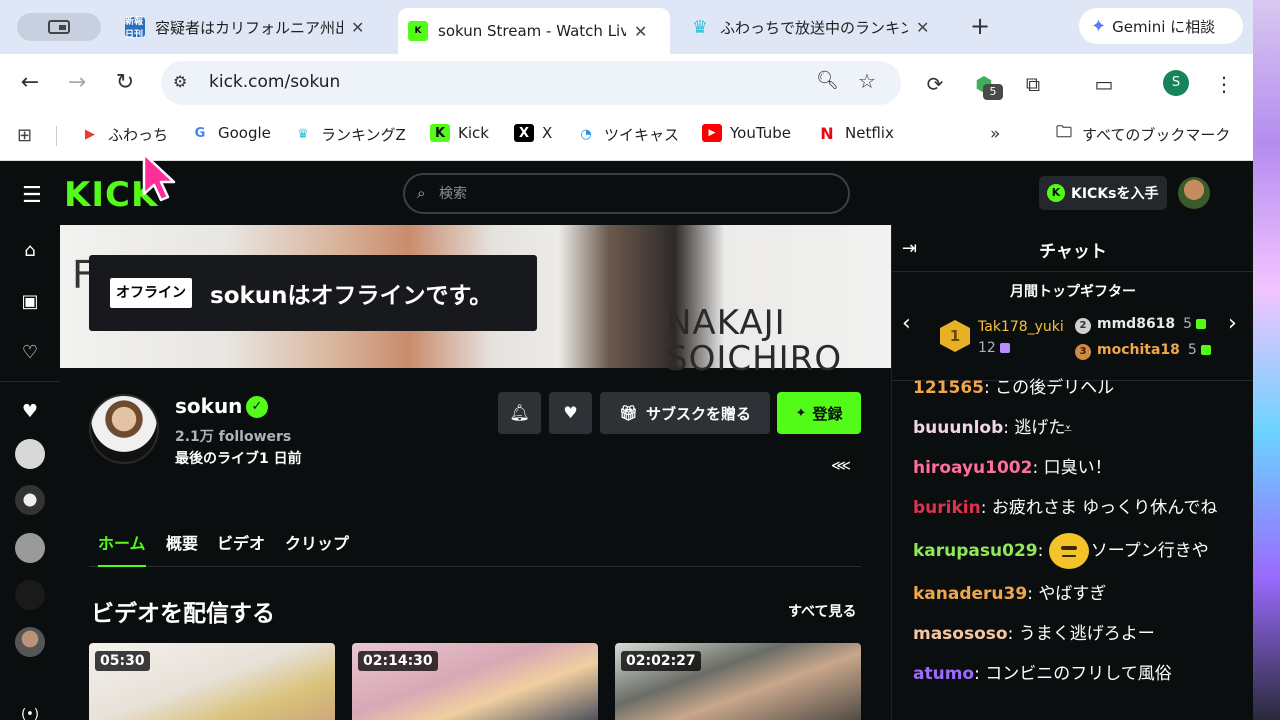 Image resolution: width=1280 pixels, height=720 pixels. What do you see at coordinates (159, 177) in the screenshot?
I see `mouse-cursor-icon` at bounding box center [159, 177].